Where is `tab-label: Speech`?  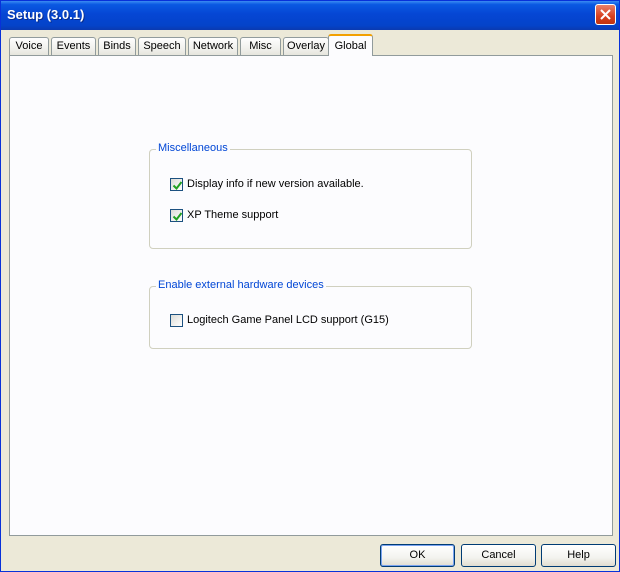 tab-label: Speech is located at coordinates (162, 46).